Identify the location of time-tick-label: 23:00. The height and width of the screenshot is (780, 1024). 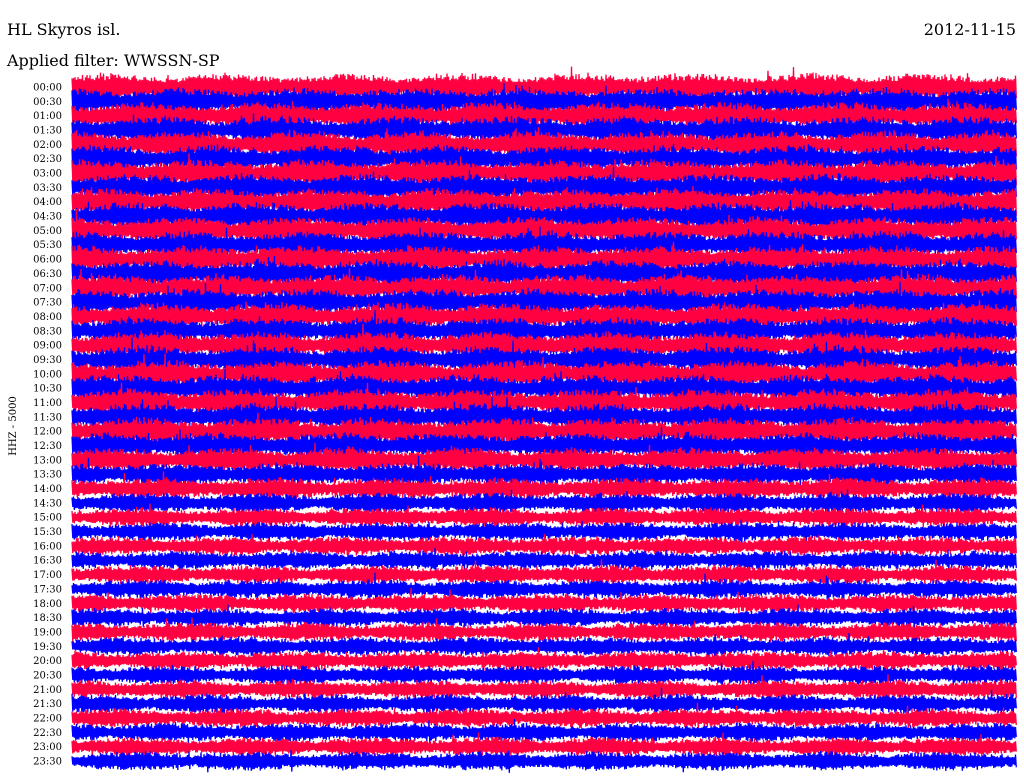
(47, 747).